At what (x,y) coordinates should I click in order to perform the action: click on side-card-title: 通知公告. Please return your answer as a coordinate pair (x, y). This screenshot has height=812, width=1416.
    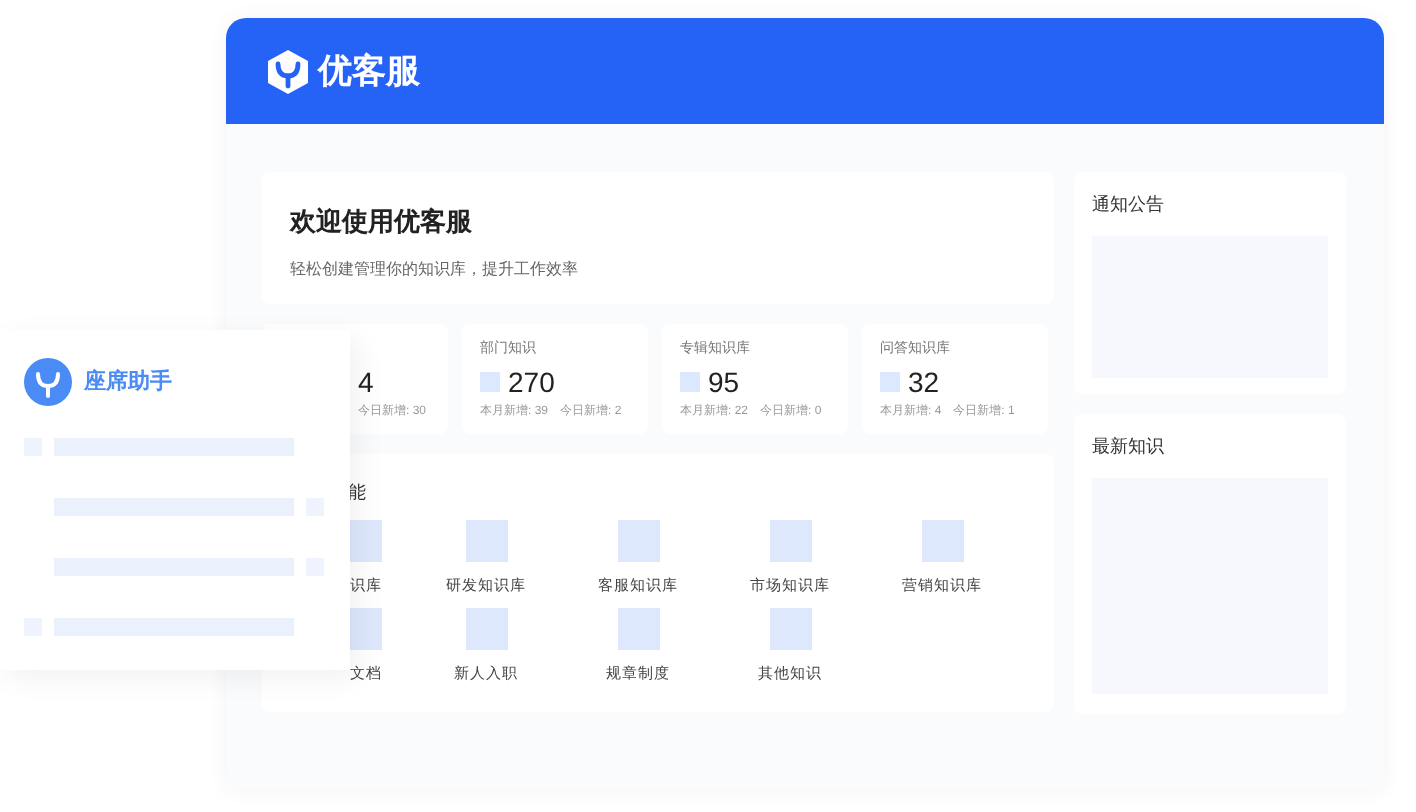
    Looking at the image, I should click on (1129, 205).